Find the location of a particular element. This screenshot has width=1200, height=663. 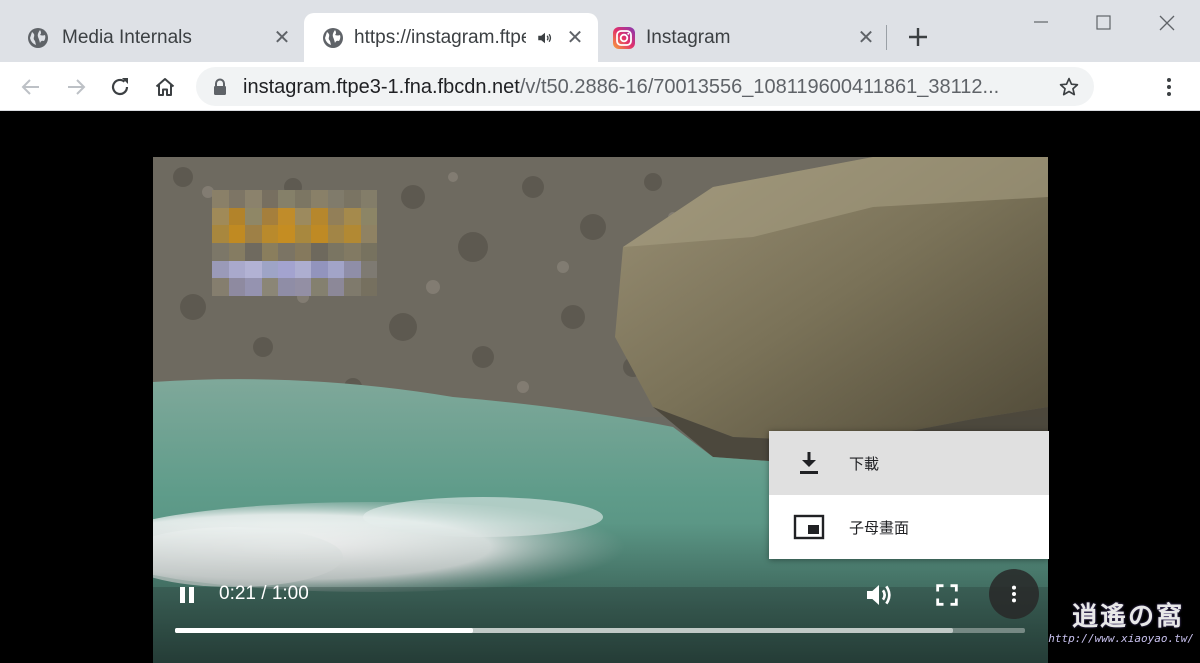

arrow-left-icon is located at coordinates (30, 87).